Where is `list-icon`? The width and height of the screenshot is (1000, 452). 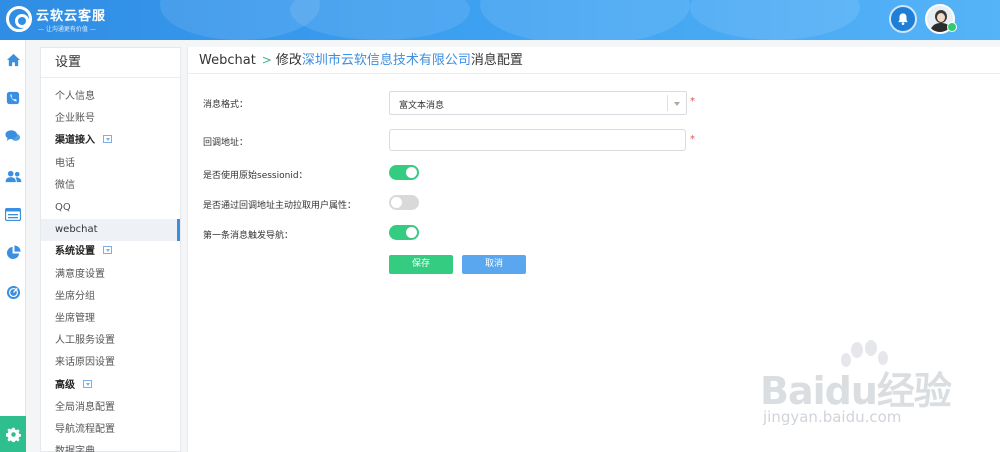 list-icon is located at coordinates (13, 214).